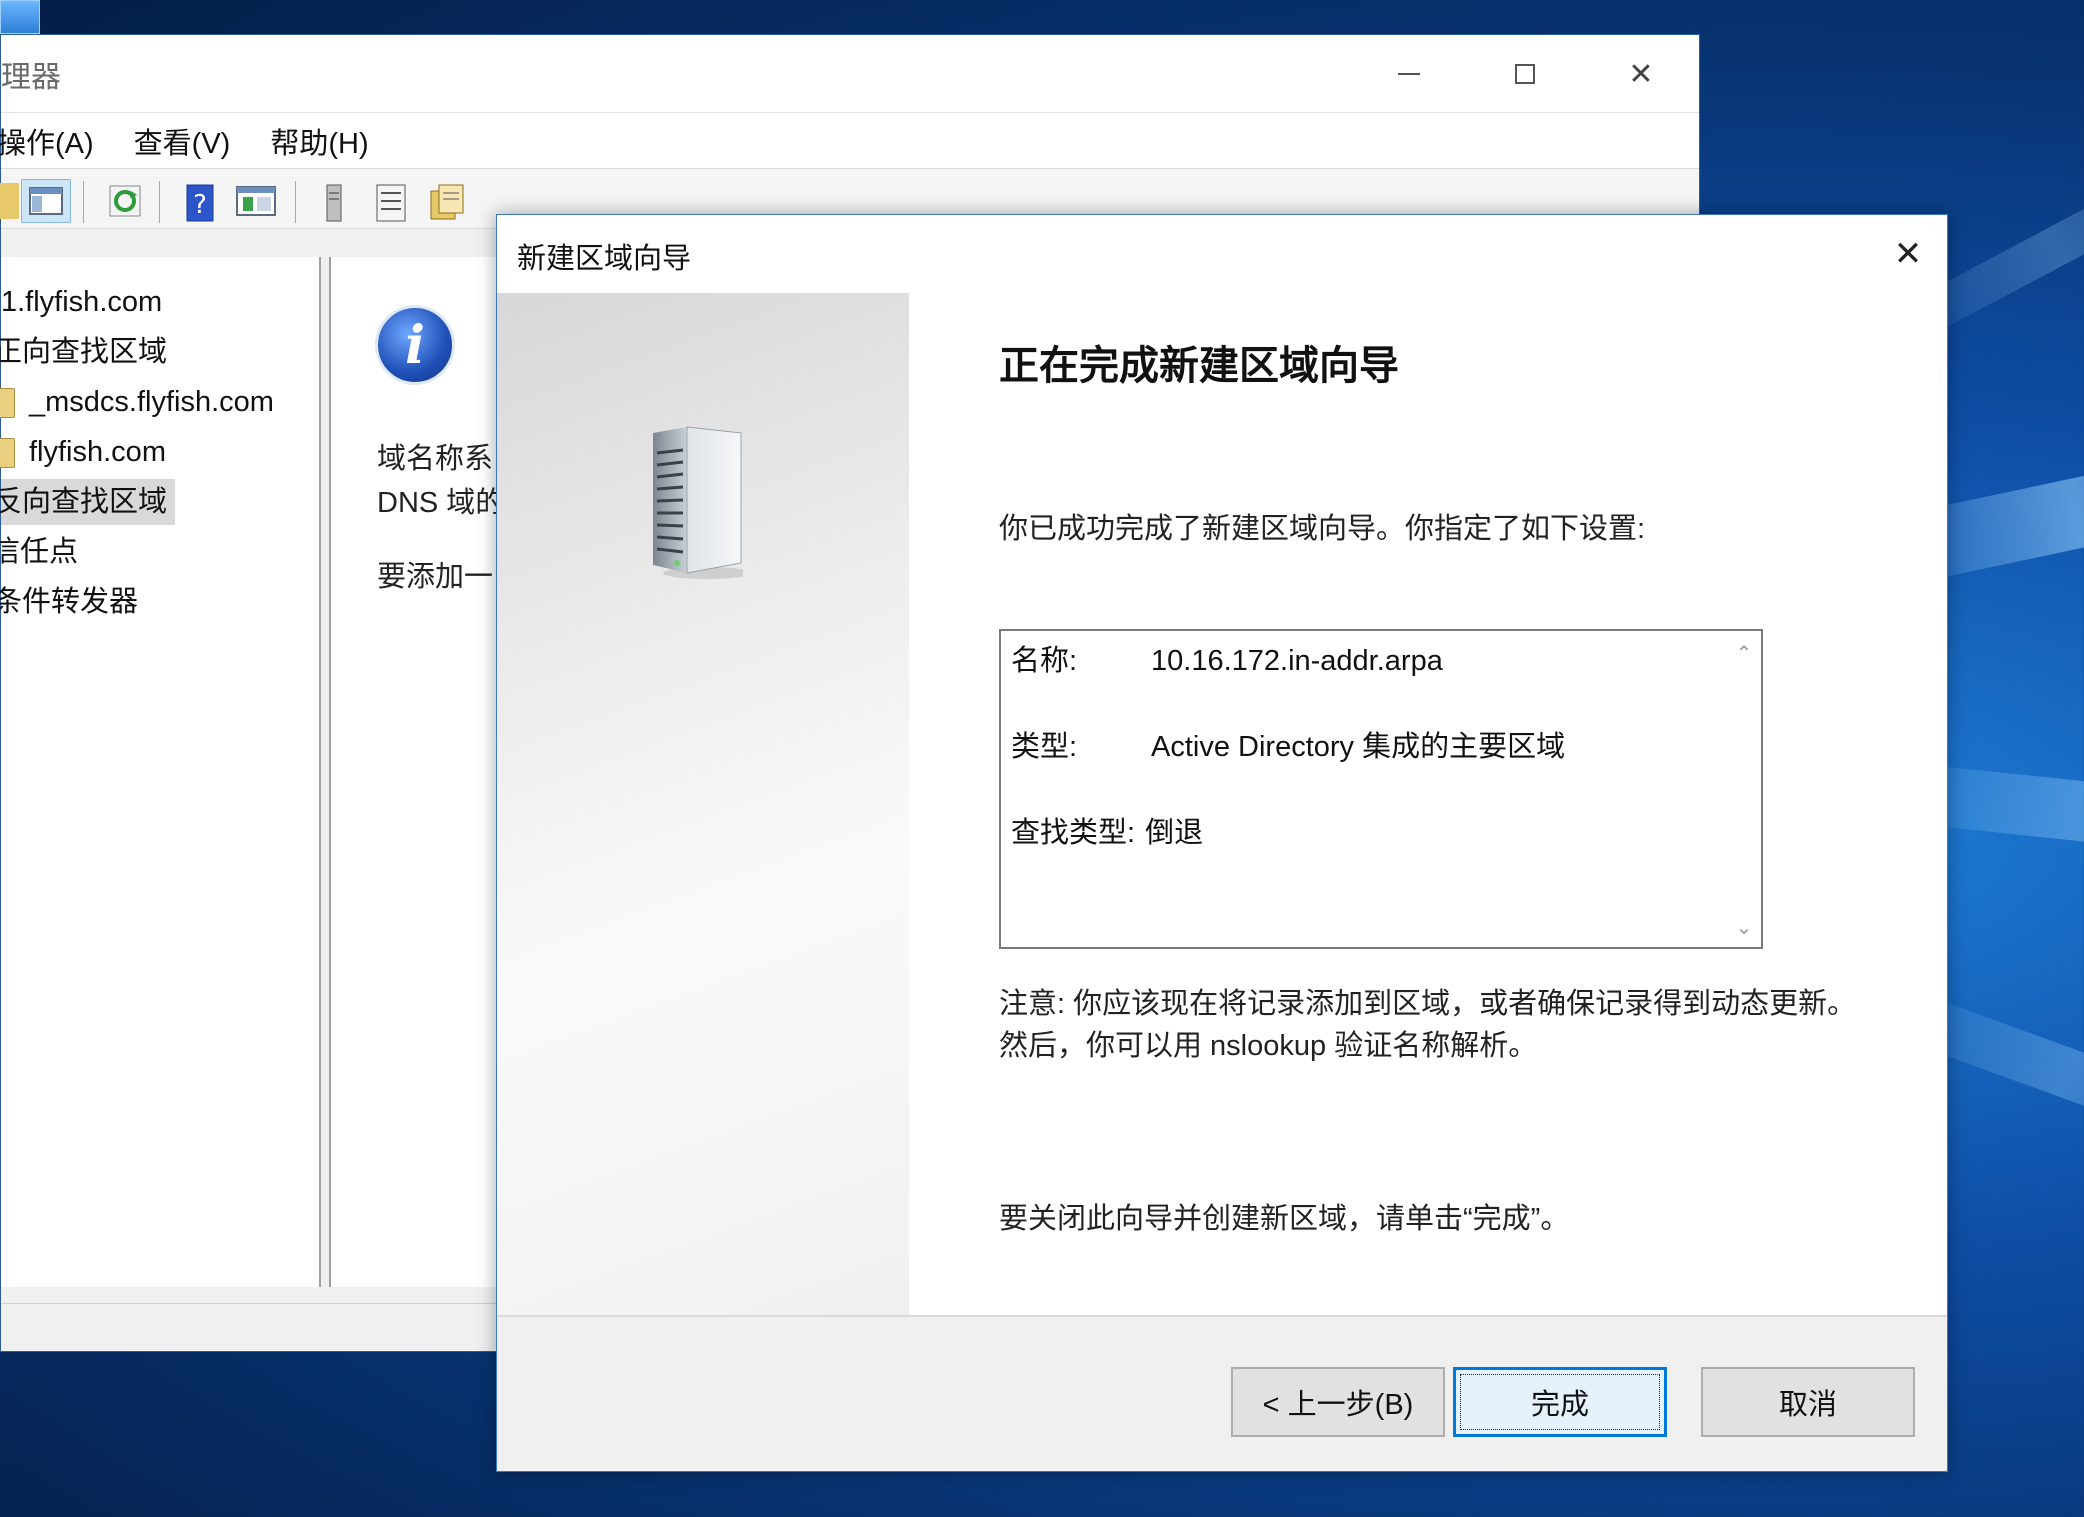 The width and height of the screenshot is (2084, 1517). I want to click on finish-button: 完成, so click(1560, 1402).